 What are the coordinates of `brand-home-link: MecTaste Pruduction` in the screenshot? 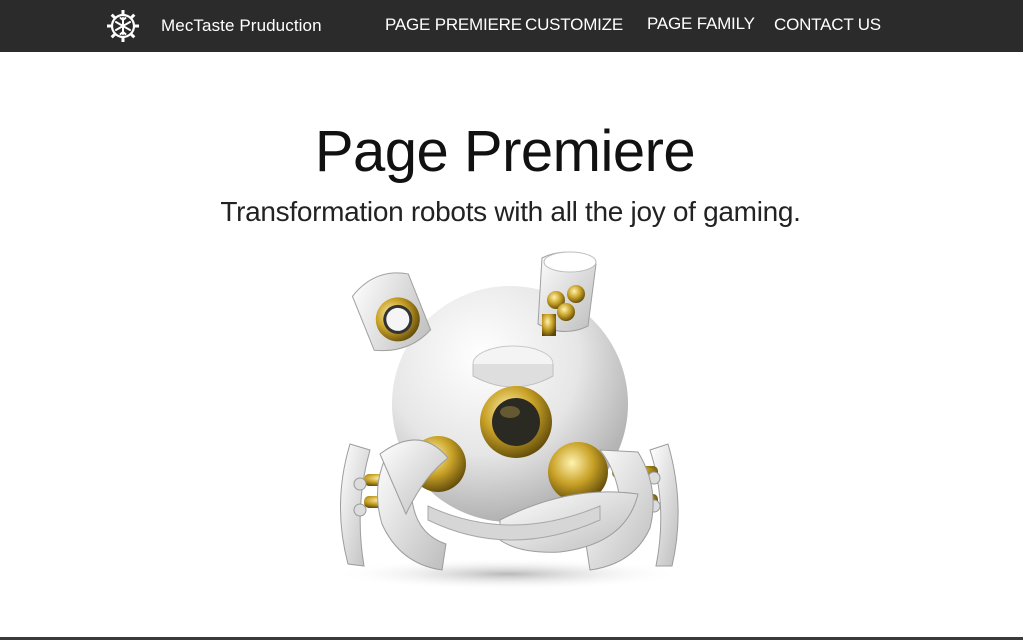 It's located at (214, 26).